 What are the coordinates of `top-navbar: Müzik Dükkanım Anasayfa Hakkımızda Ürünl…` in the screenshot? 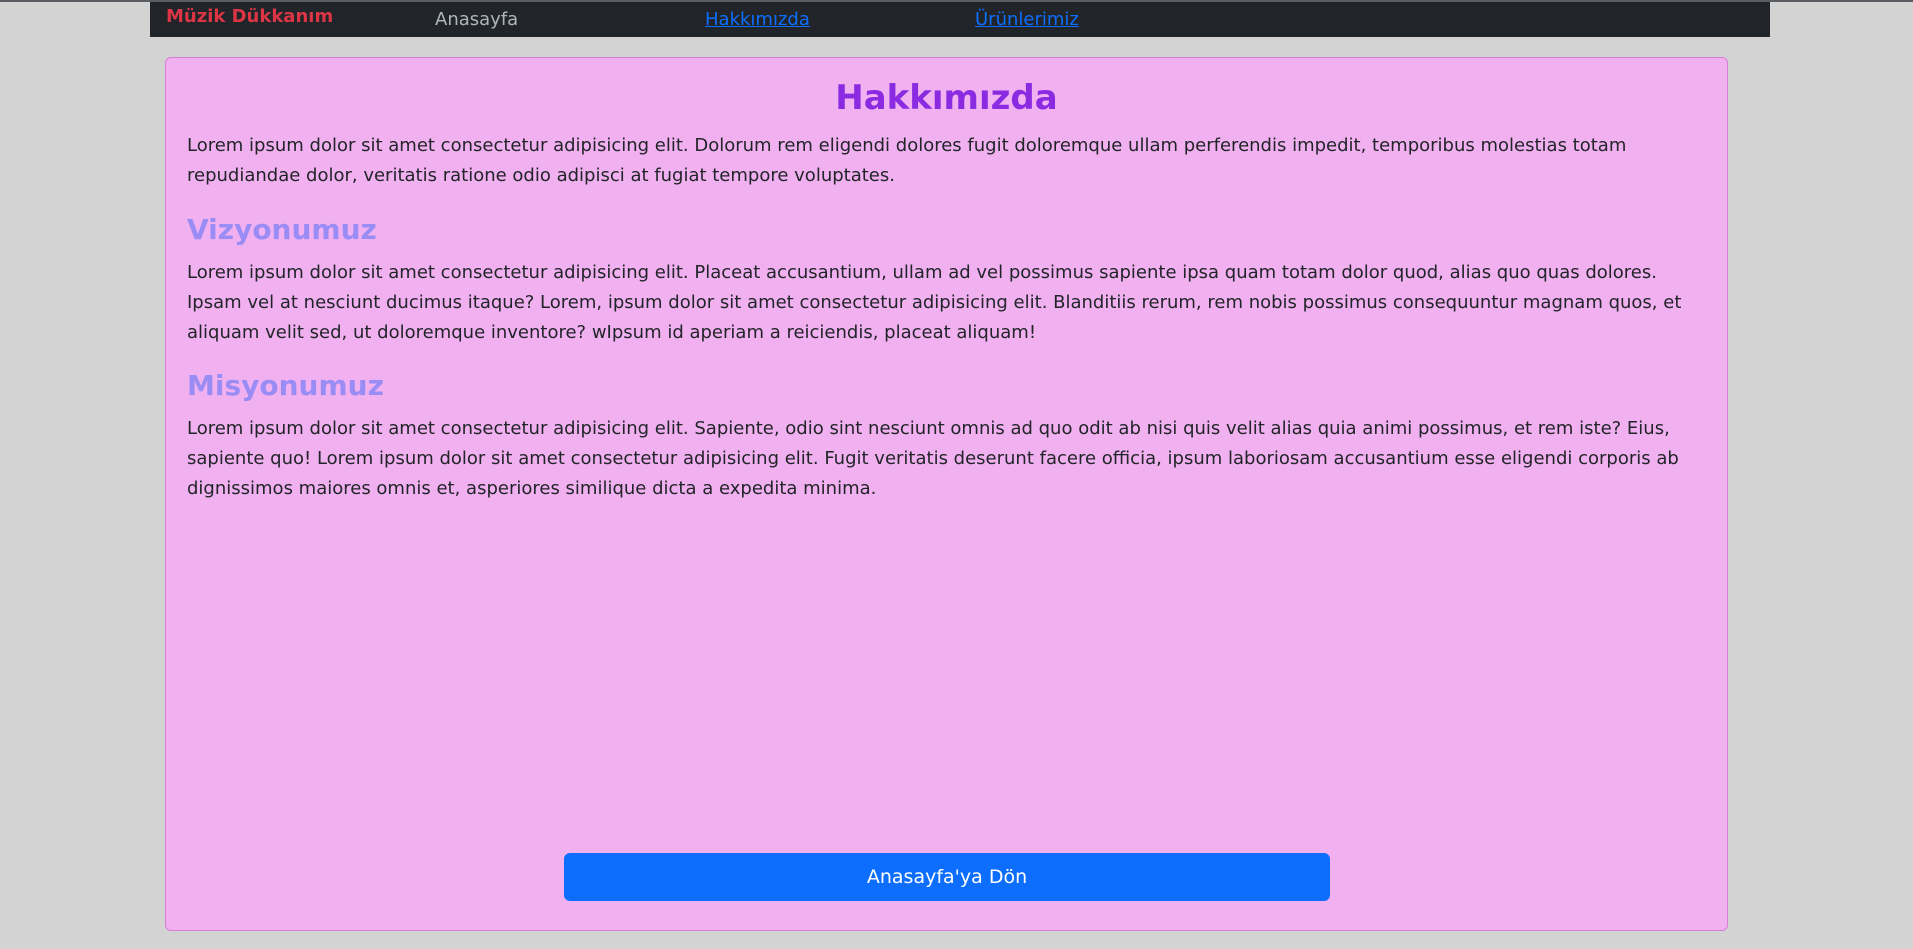 It's located at (960, 19).